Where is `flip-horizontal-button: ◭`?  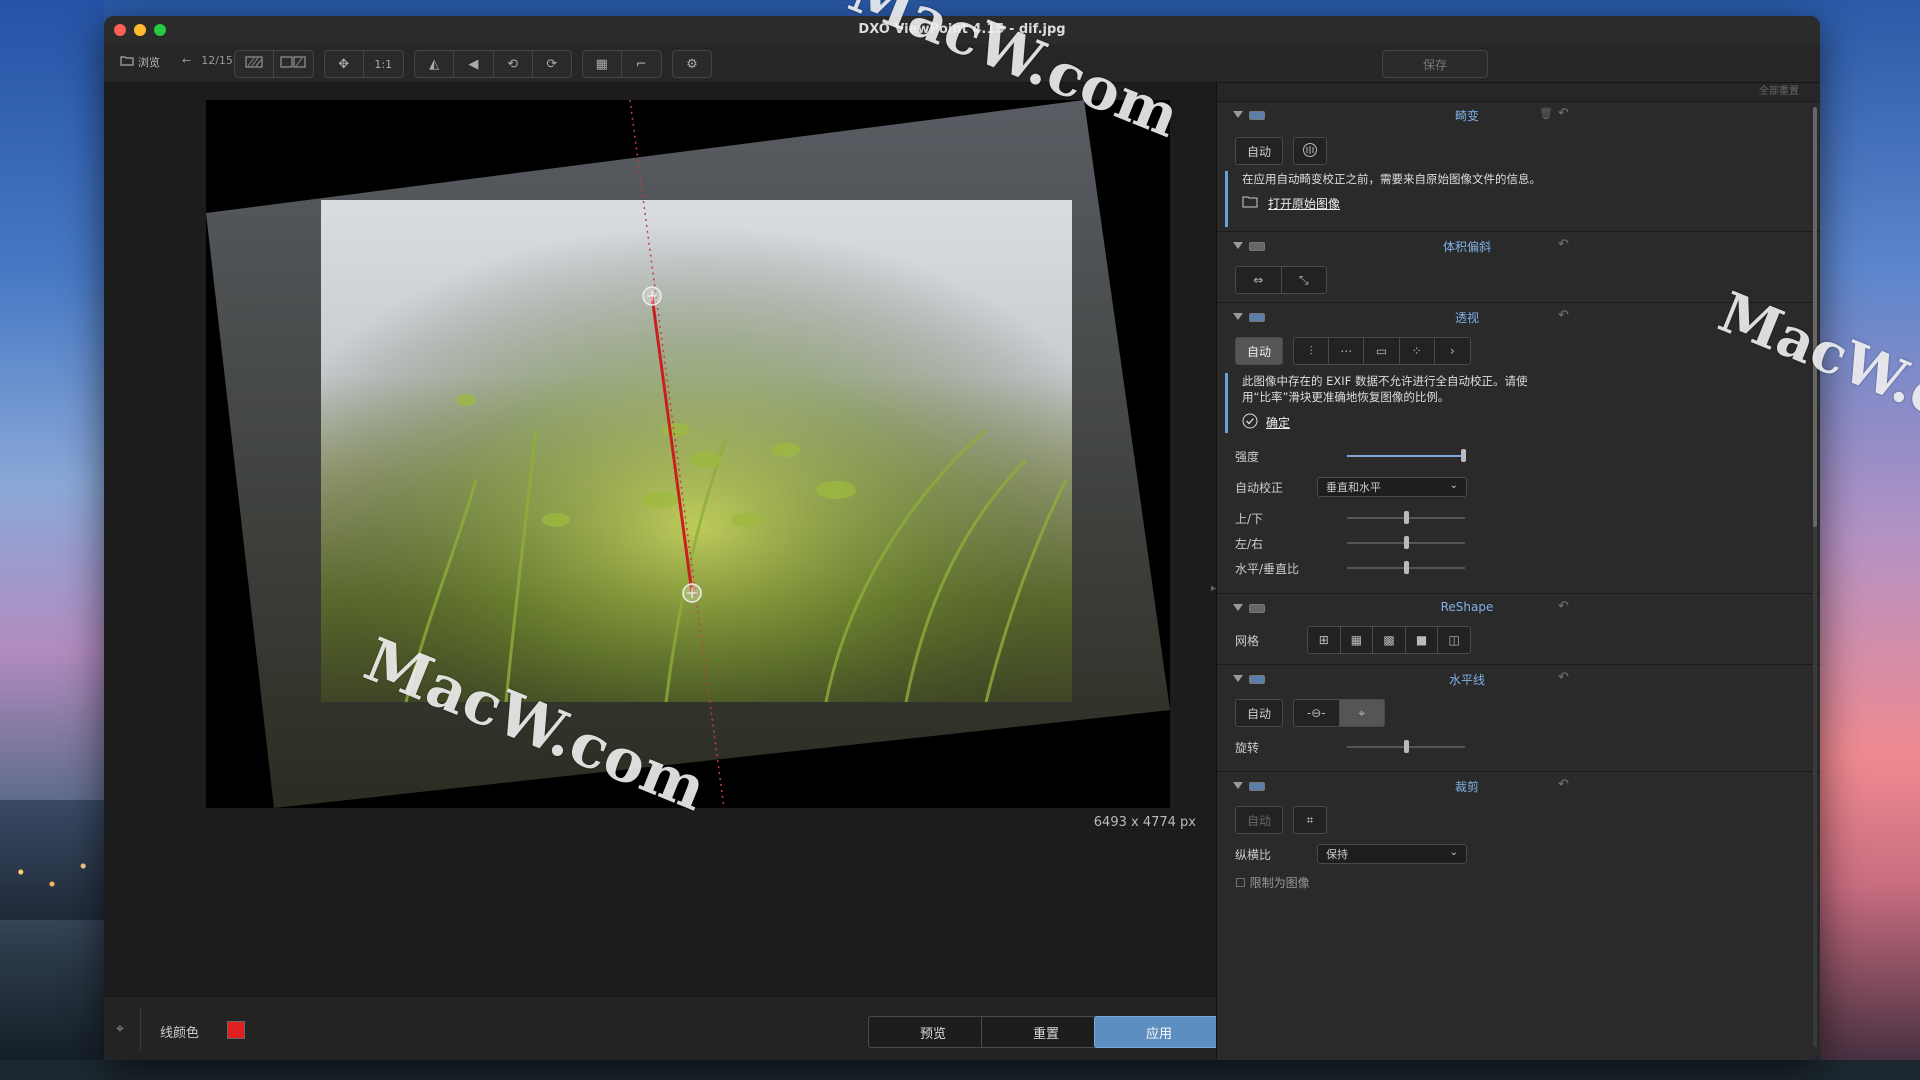
flip-horizontal-button: ◭ is located at coordinates (435, 64).